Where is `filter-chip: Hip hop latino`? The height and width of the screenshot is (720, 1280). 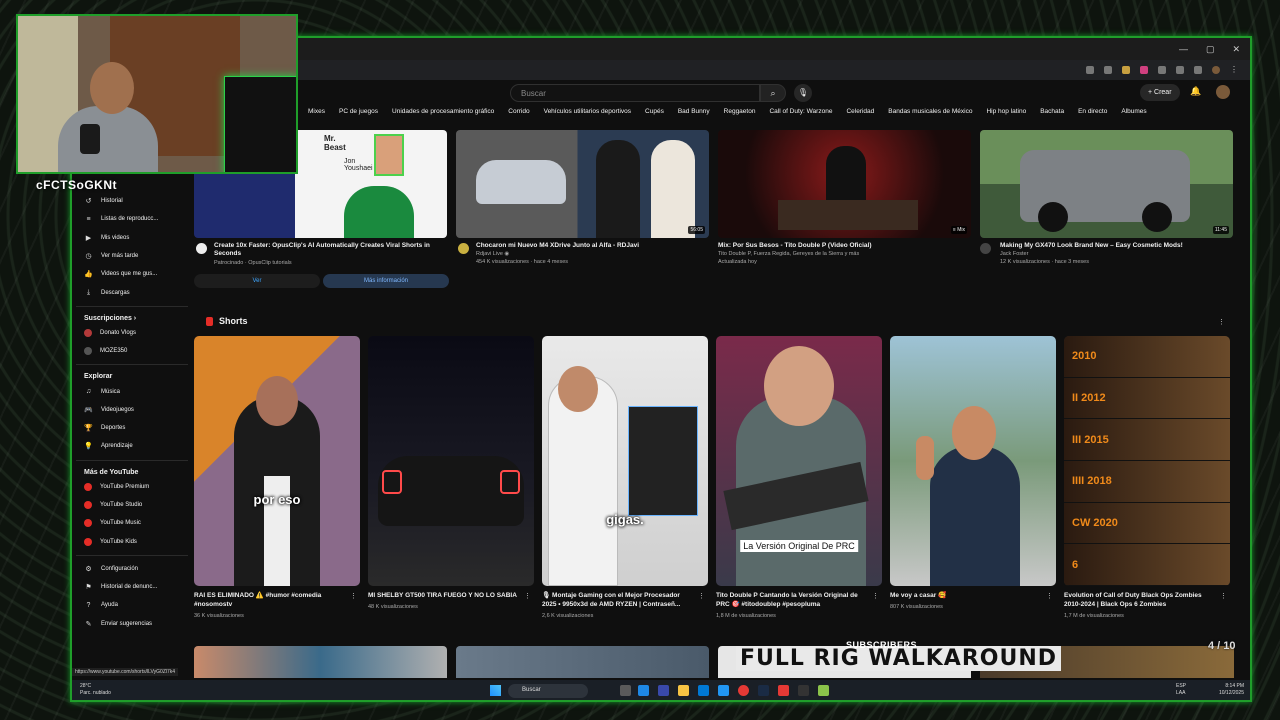
filter-chip: Hip hop latino is located at coordinates (1006, 115).